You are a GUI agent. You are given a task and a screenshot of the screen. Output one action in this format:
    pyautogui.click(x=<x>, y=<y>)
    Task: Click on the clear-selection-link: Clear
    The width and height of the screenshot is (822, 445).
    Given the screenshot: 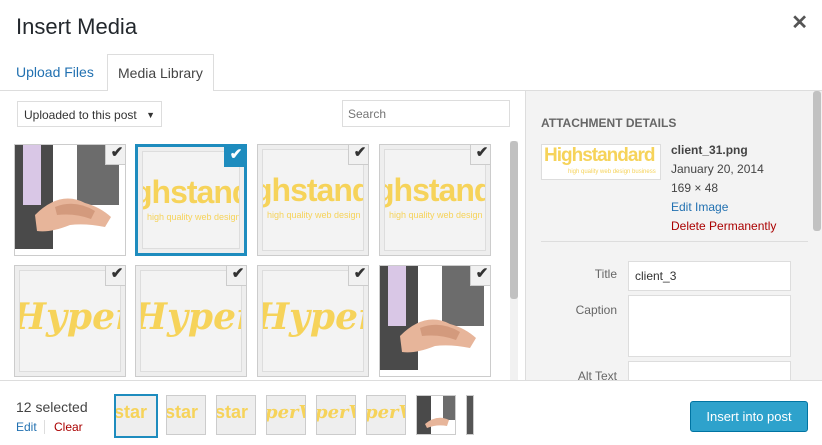 What is the action you would take?
    pyautogui.click(x=68, y=427)
    